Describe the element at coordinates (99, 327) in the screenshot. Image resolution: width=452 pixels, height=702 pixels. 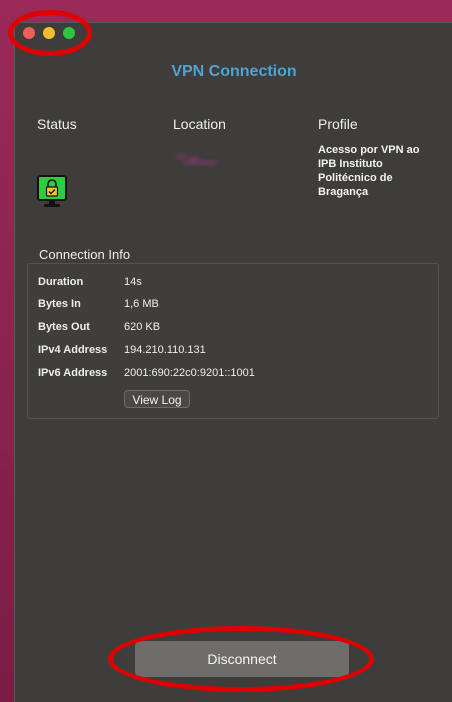
I see `info-row-bytes-out: Bytes Out 620 KB` at that location.